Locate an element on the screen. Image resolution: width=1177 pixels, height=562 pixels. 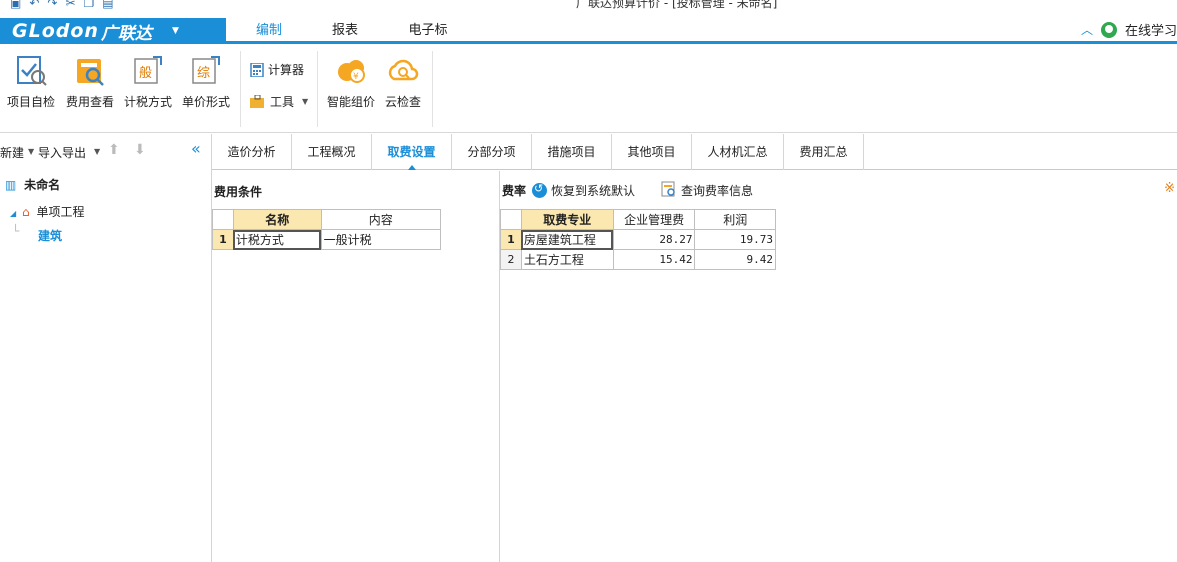
cloud-check-label: 云检查 is located at coordinates (402, 102).